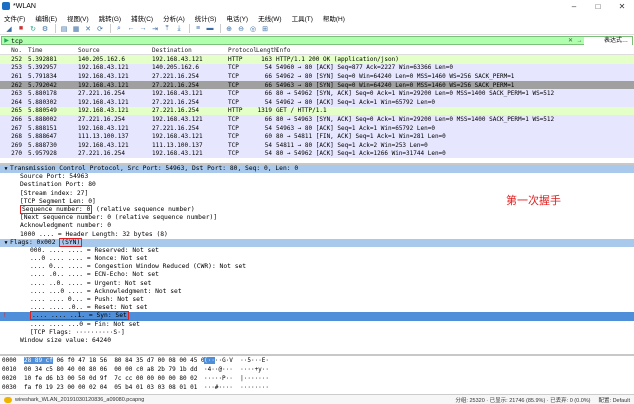 The image size is (634, 404). What do you see at coordinates (14, 50) in the screenshot?
I see `column-no: No.` at bounding box center [14, 50].